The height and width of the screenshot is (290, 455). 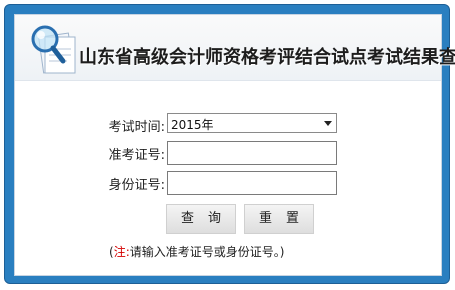 I want to click on query-button: 查询, so click(x=201, y=219).